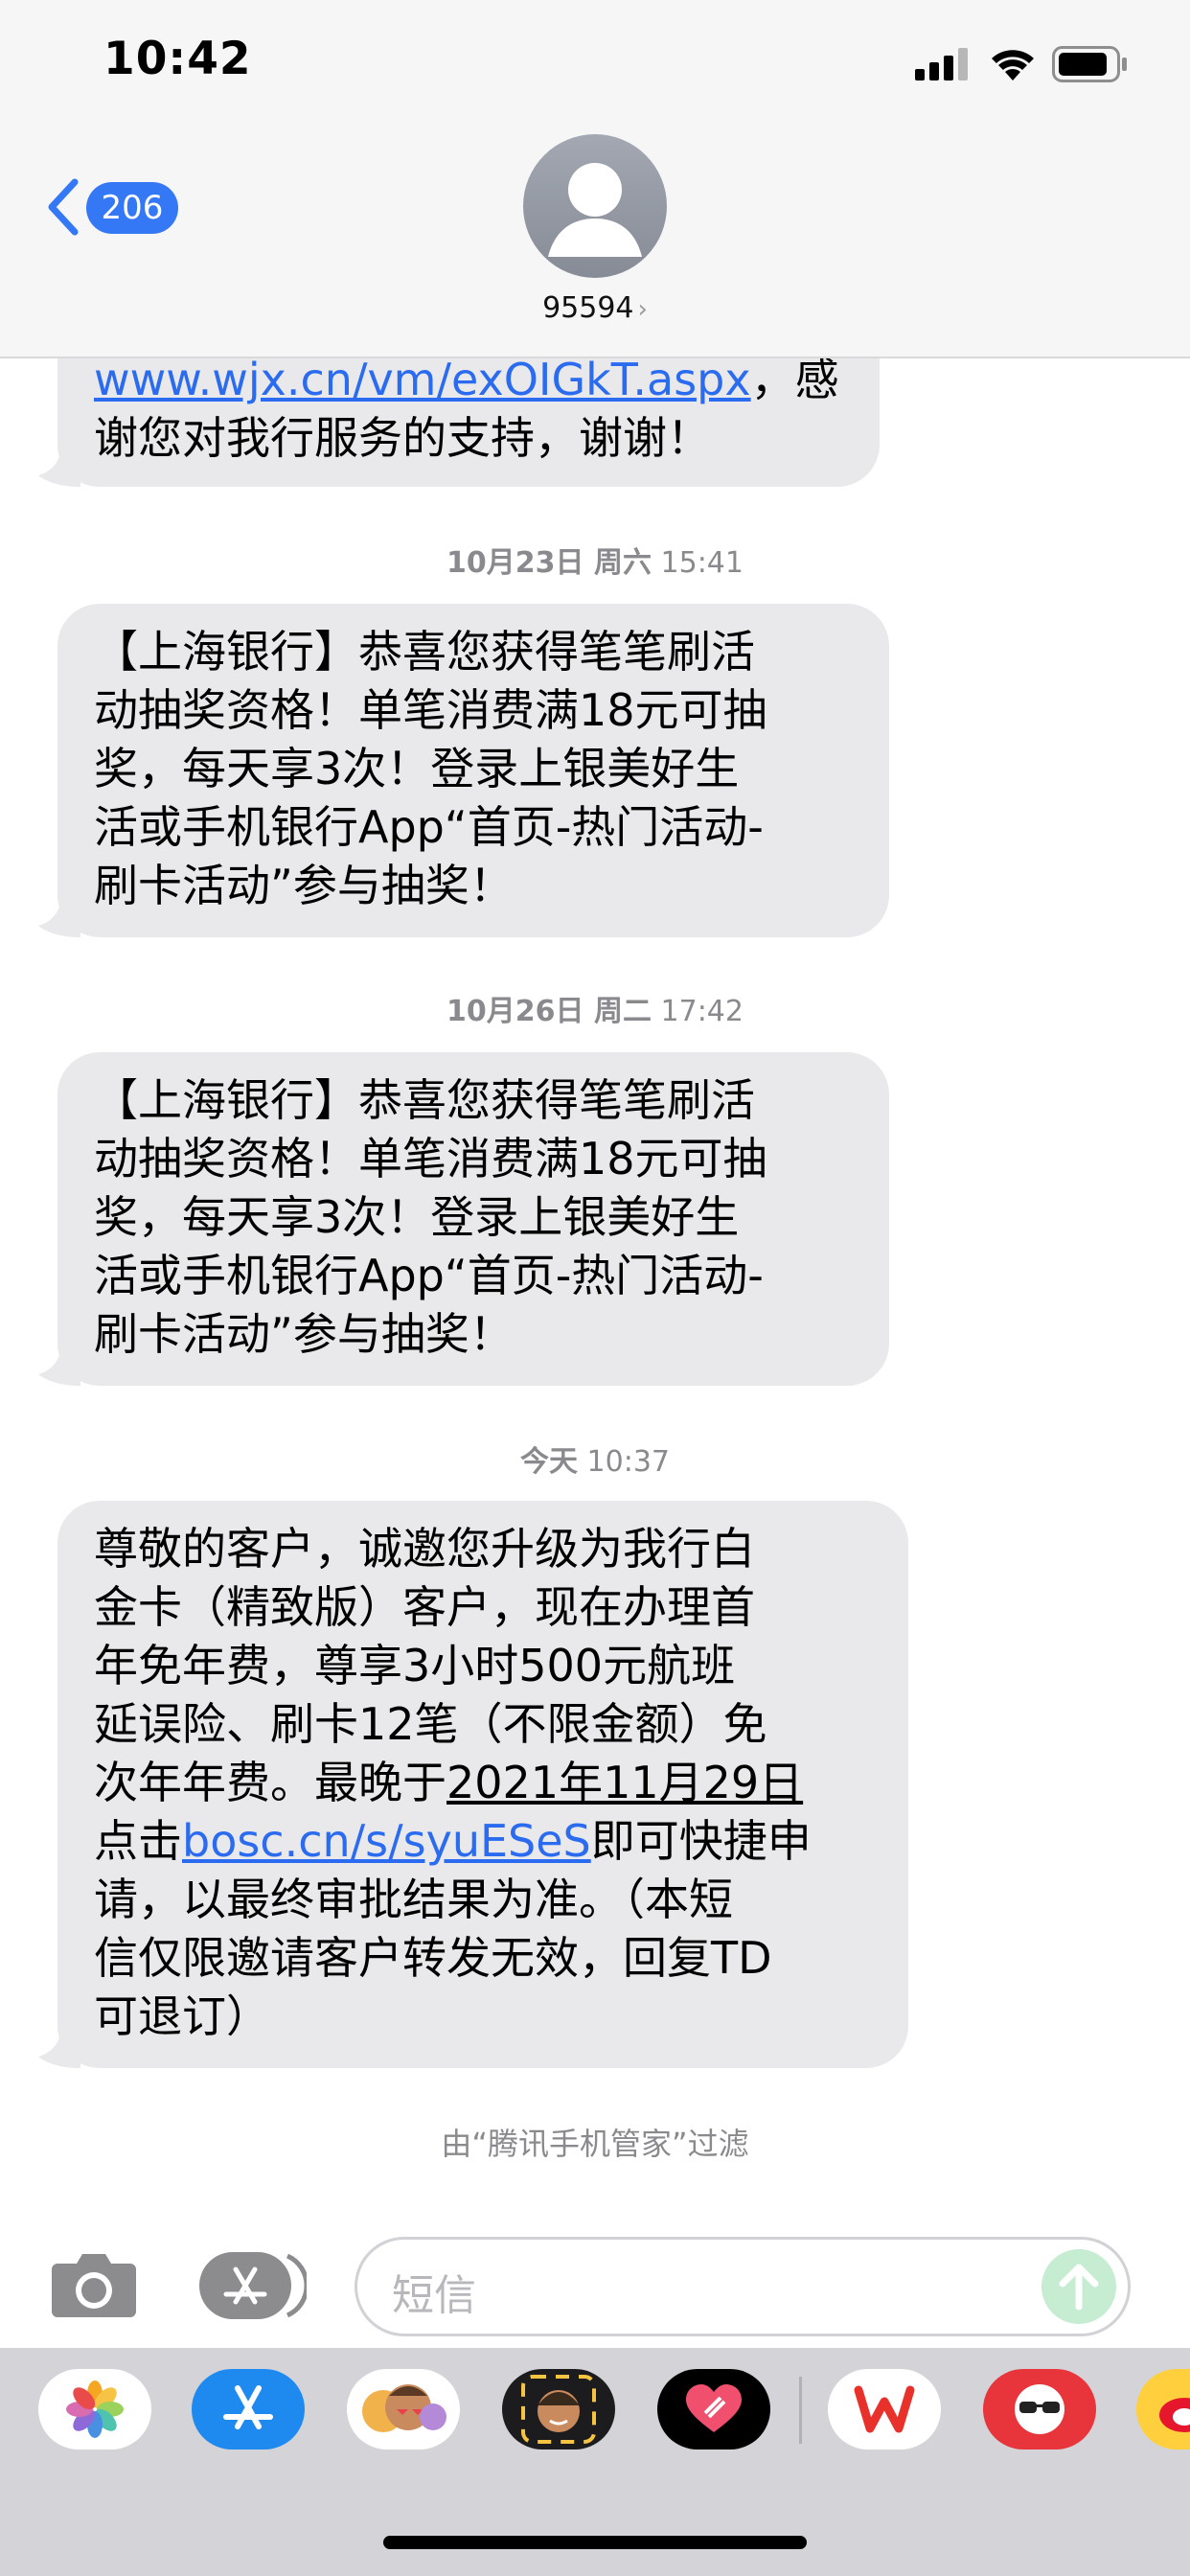 Image resolution: width=1190 pixels, height=2576 pixels. I want to click on wps-app-icon, so click(885, 2409).